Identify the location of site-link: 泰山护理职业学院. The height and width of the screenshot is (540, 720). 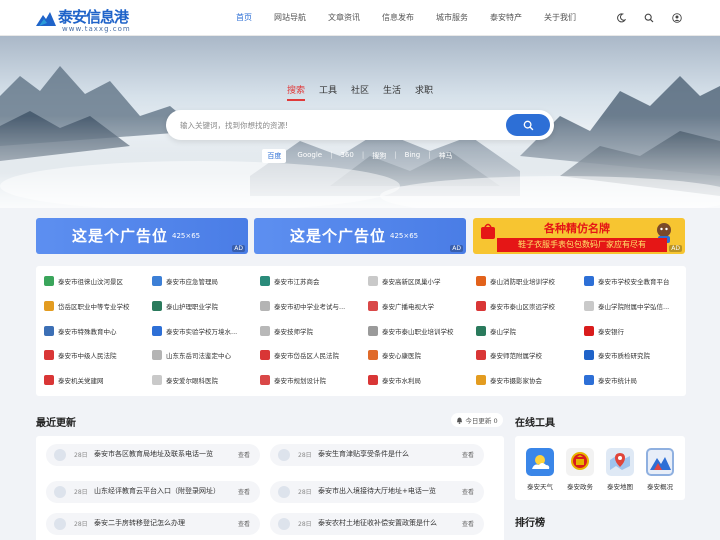
(204, 306).